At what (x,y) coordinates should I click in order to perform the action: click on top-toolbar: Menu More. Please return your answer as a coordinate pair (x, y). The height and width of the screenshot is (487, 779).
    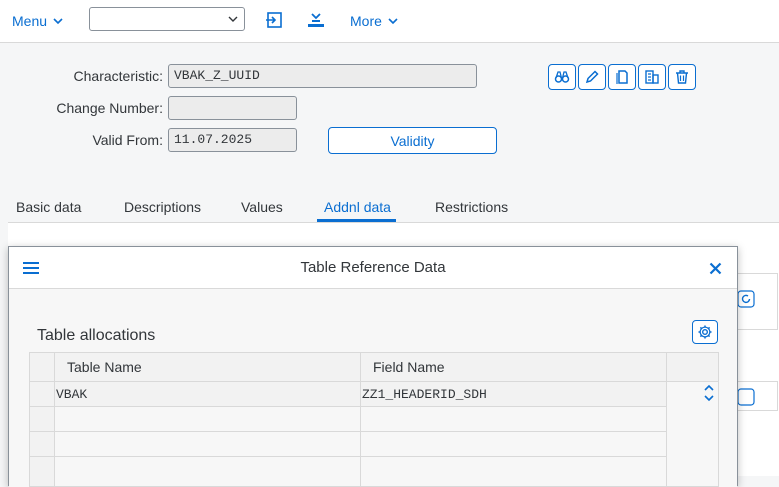
    Looking at the image, I should click on (389, 21).